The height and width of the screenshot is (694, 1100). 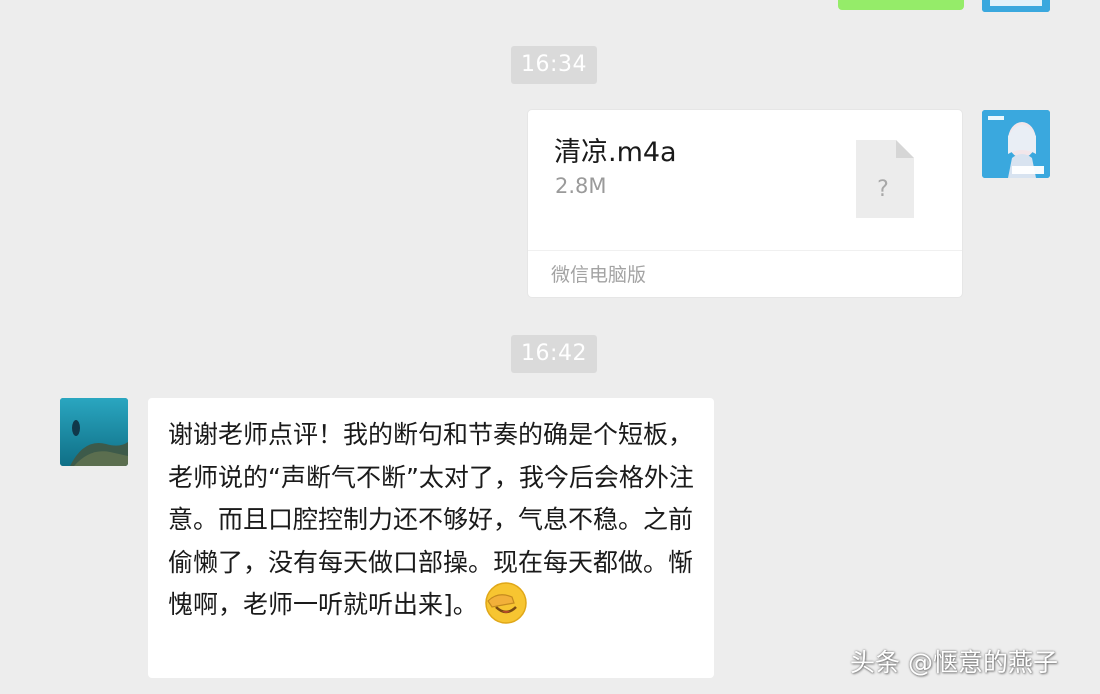 What do you see at coordinates (745, 203) in the screenshot?
I see `file-message-card: 清凉.m4a 2.8M ? 微信电脑版` at bounding box center [745, 203].